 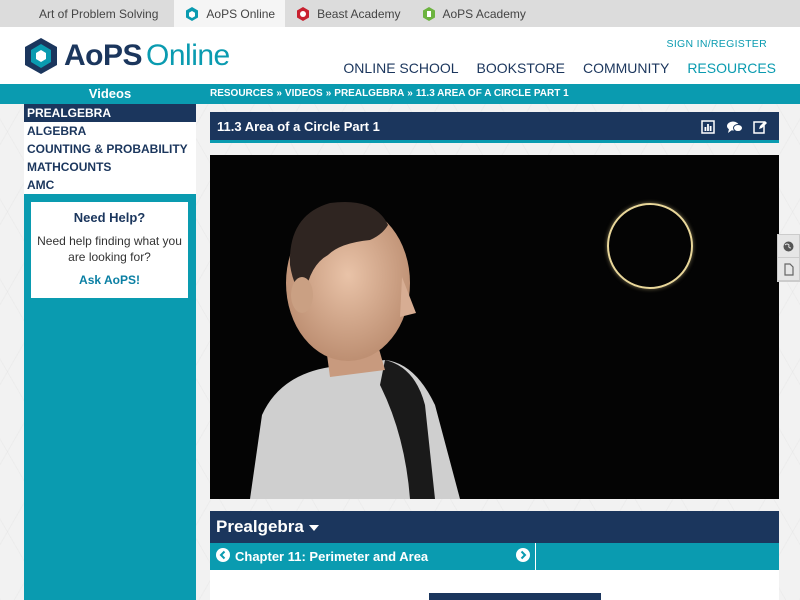 What do you see at coordinates (109, 280) in the screenshot?
I see `ask-aops-link: Ask AoPS!` at bounding box center [109, 280].